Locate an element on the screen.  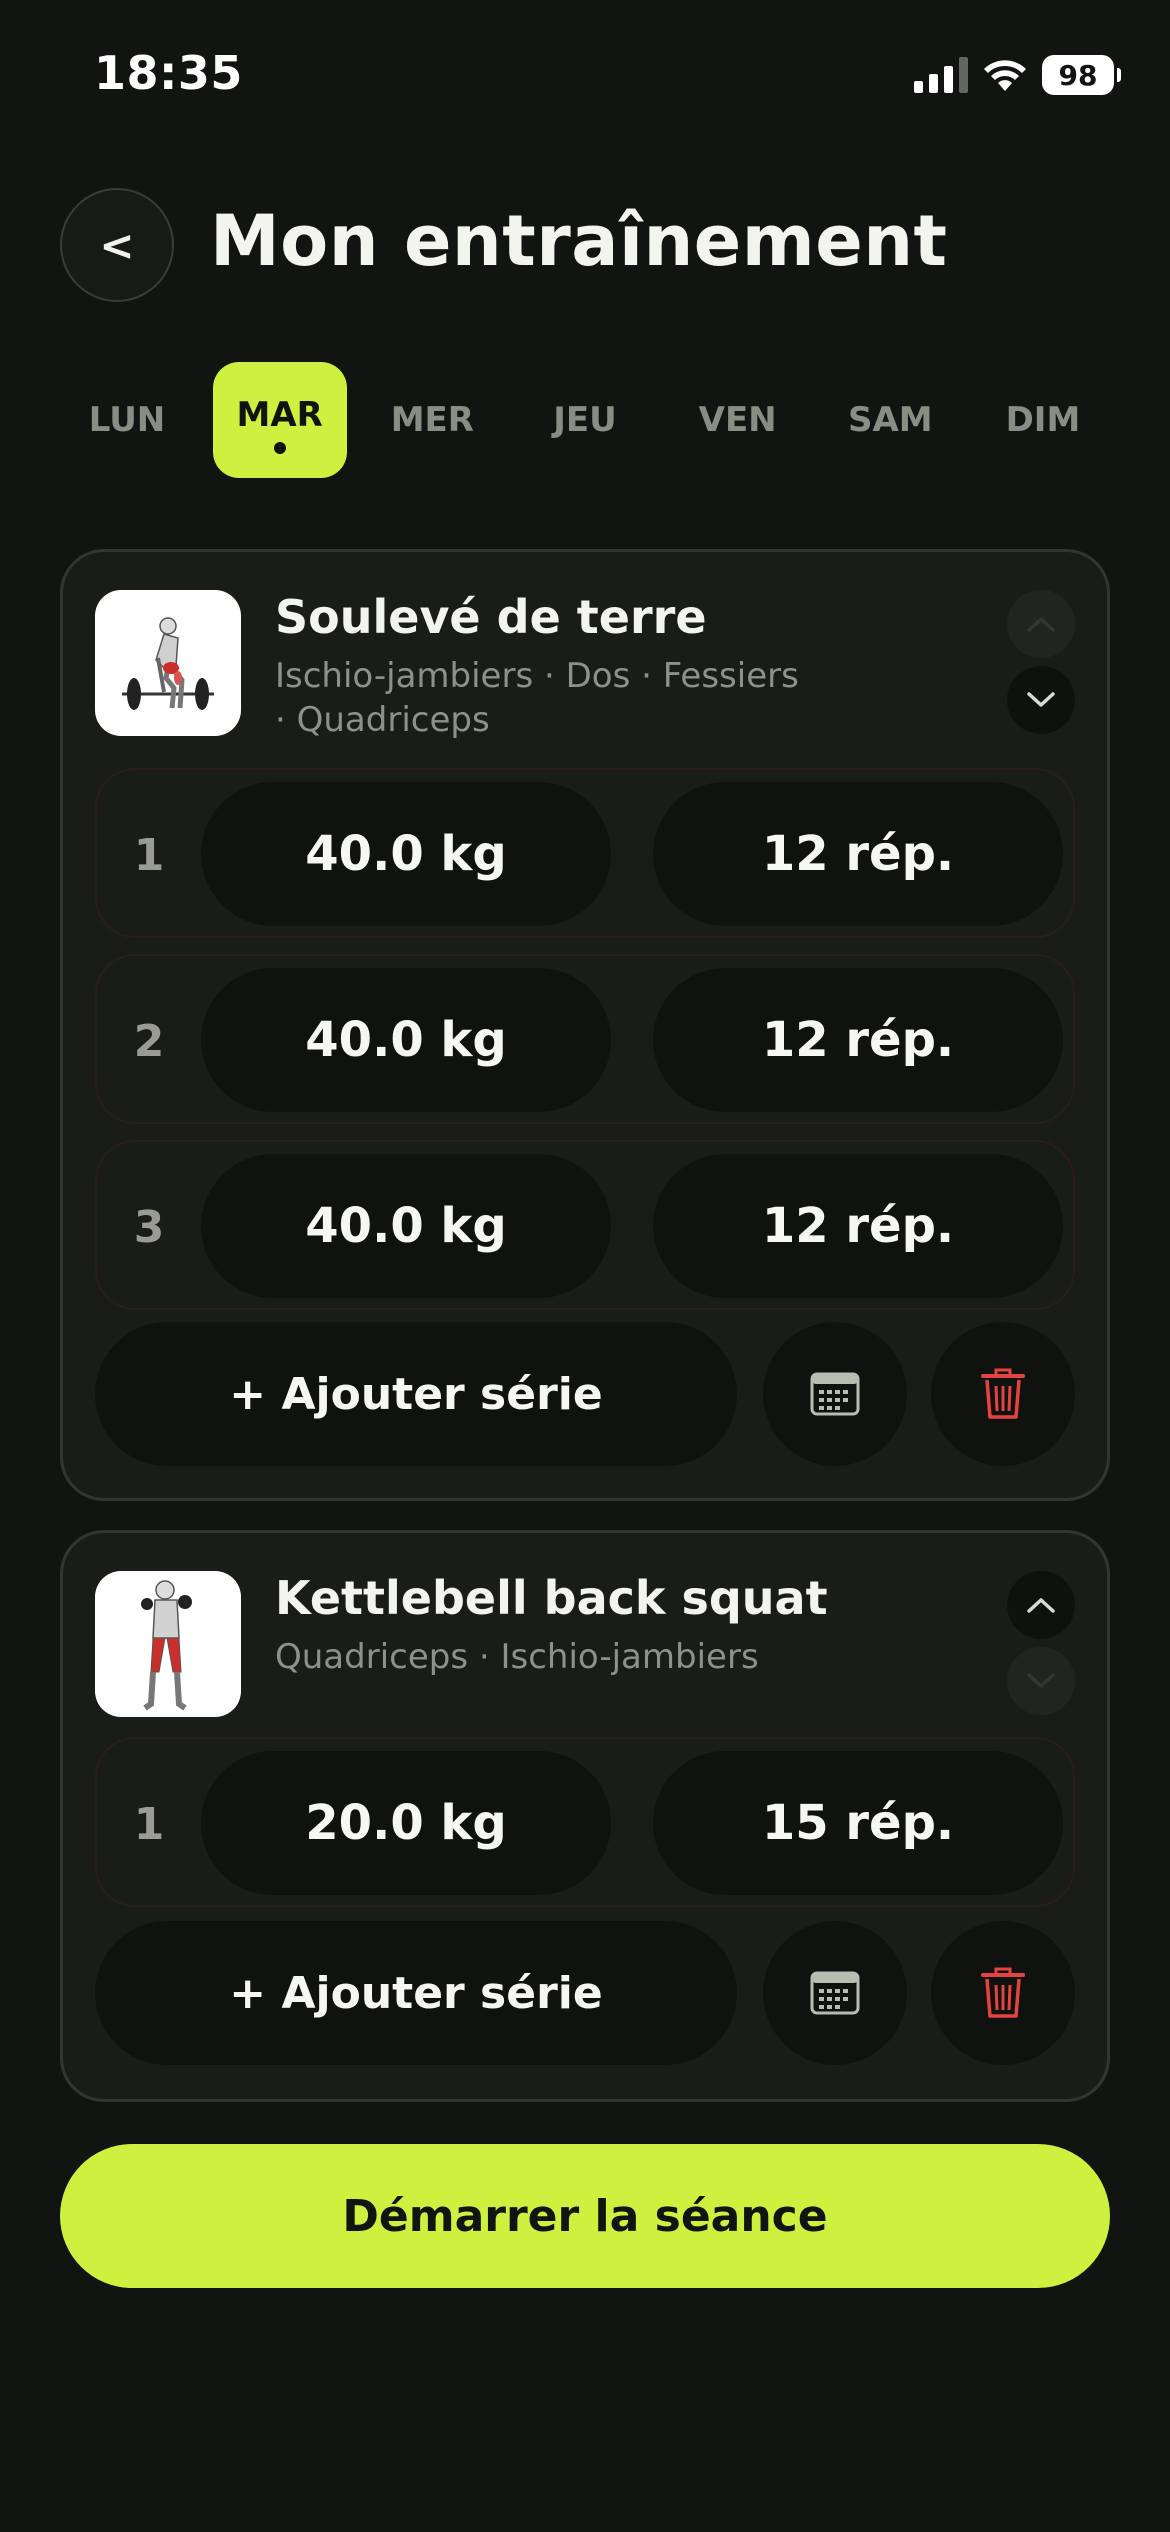
day-tab-dim: DIM is located at coordinates (1043, 420).